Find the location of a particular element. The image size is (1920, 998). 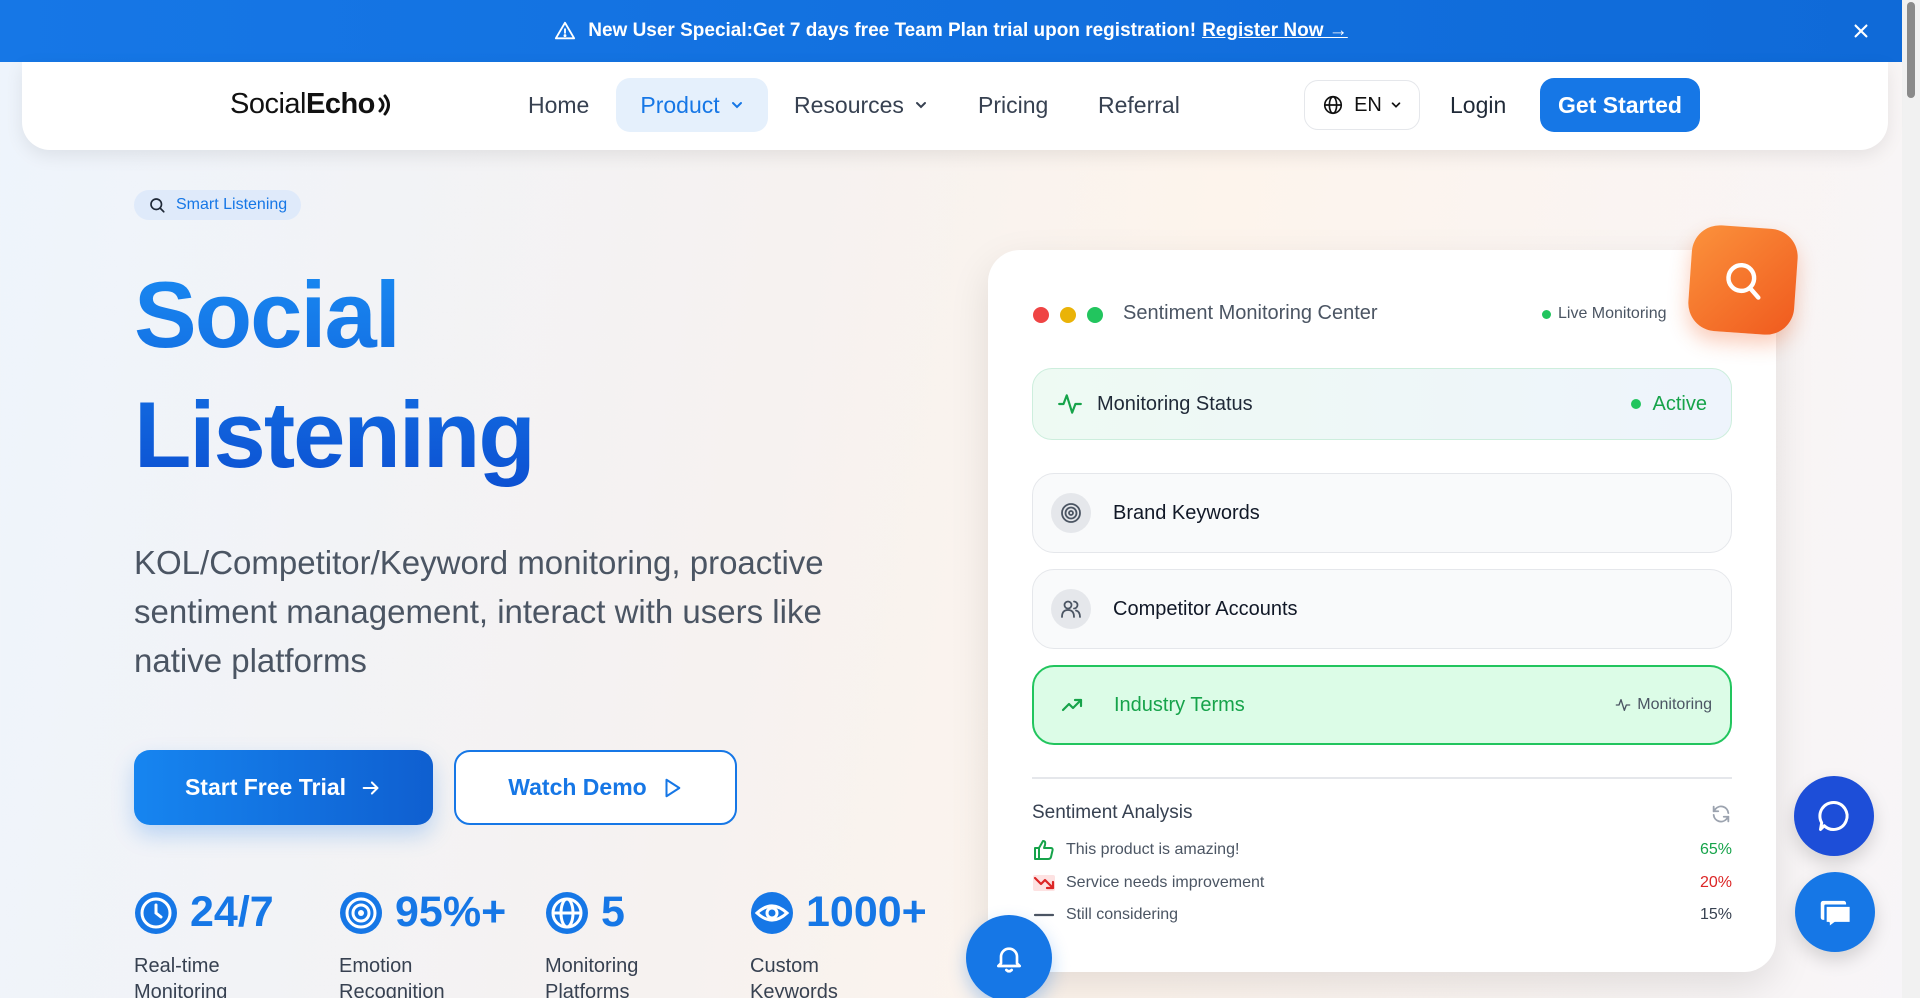

stat-platforms: 5 Monitoring Platforms is located at coordinates (620, 943).